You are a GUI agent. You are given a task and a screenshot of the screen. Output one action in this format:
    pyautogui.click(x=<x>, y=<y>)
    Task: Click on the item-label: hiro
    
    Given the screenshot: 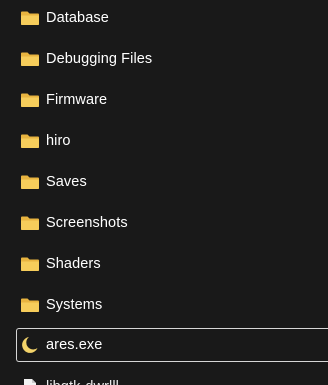 What is the action you would take?
    pyautogui.click(x=58, y=141)
    